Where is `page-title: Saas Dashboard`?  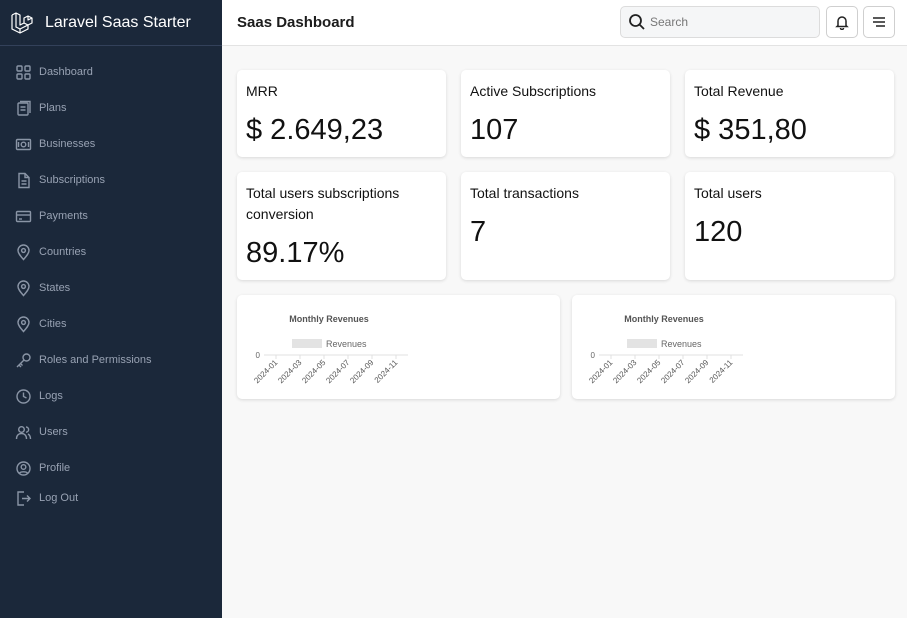 page-title: Saas Dashboard is located at coordinates (296, 22).